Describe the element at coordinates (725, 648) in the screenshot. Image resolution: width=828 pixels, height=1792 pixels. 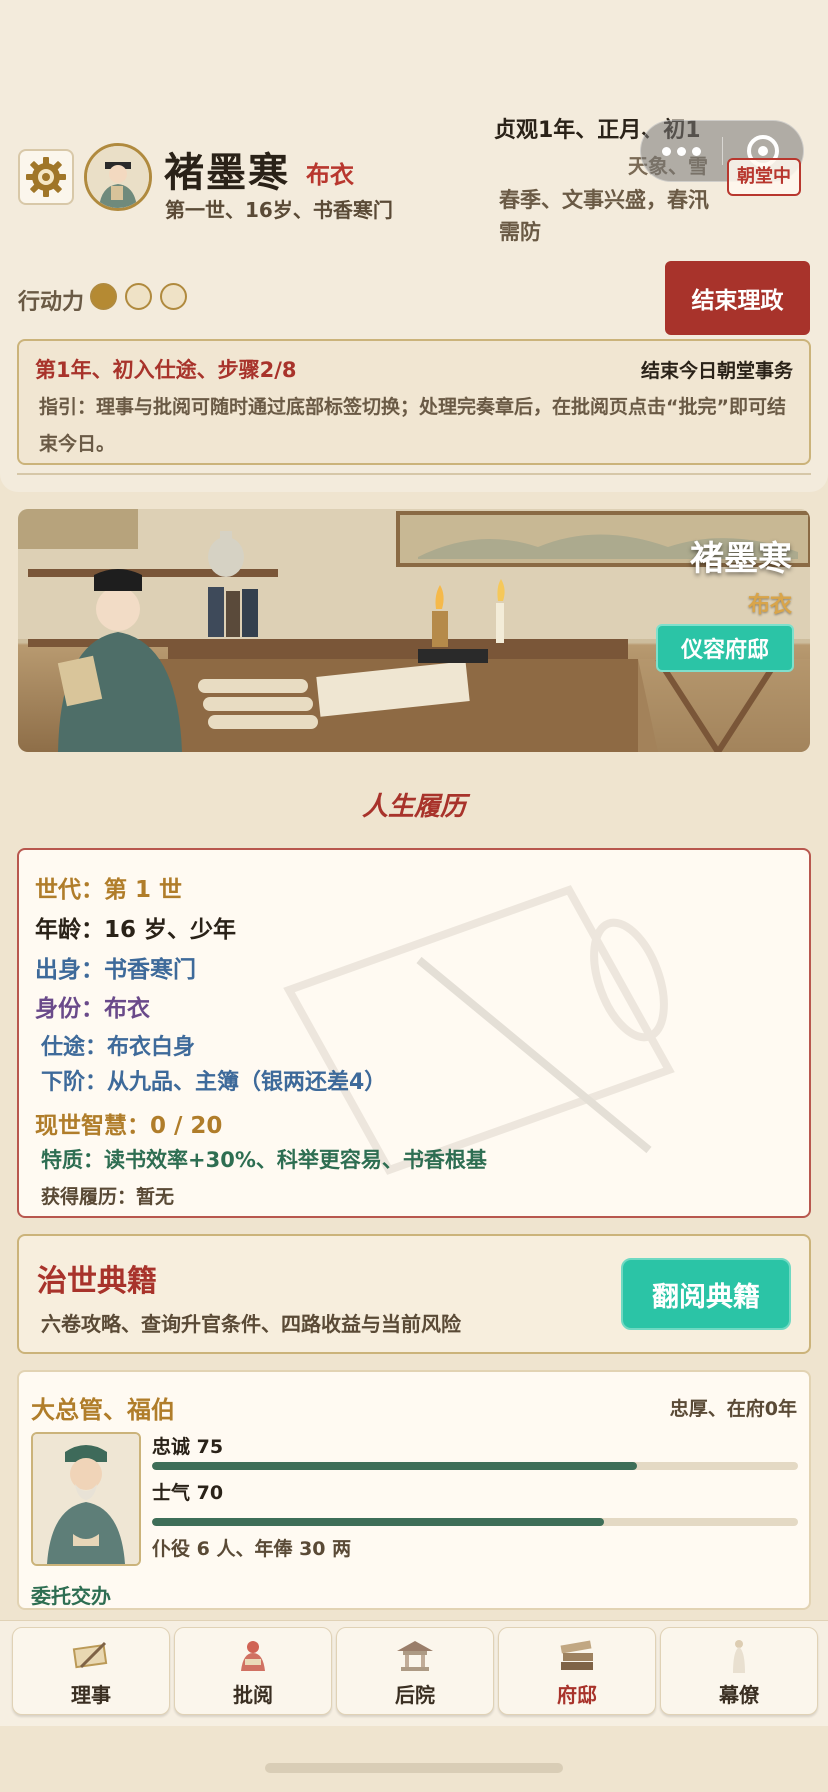
I see `appearance-residence-button: 仪容府邸` at that location.